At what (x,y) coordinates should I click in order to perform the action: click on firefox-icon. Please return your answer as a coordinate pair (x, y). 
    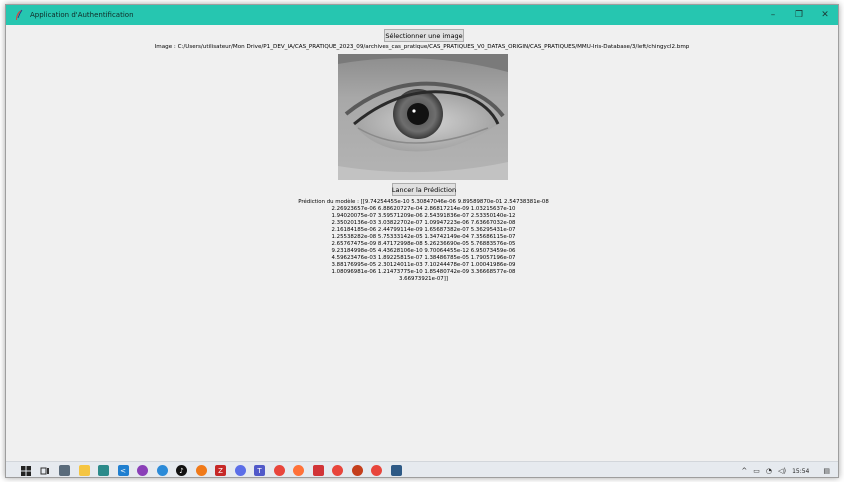
    Looking at the image, I should click on (298, 470).